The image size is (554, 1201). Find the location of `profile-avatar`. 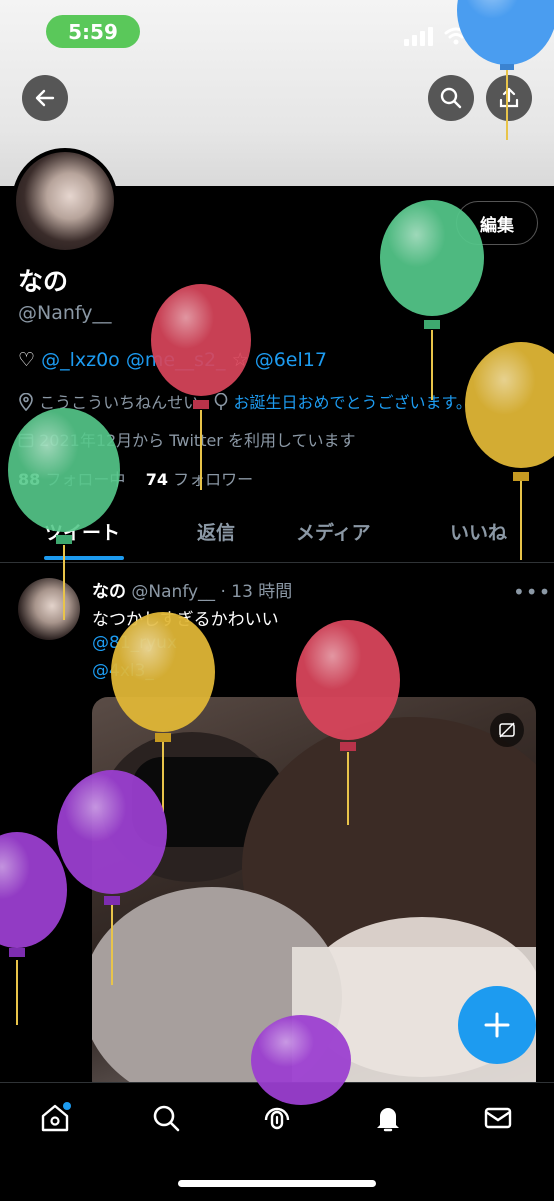

profile-avatar is located at coordinates (65, 201).